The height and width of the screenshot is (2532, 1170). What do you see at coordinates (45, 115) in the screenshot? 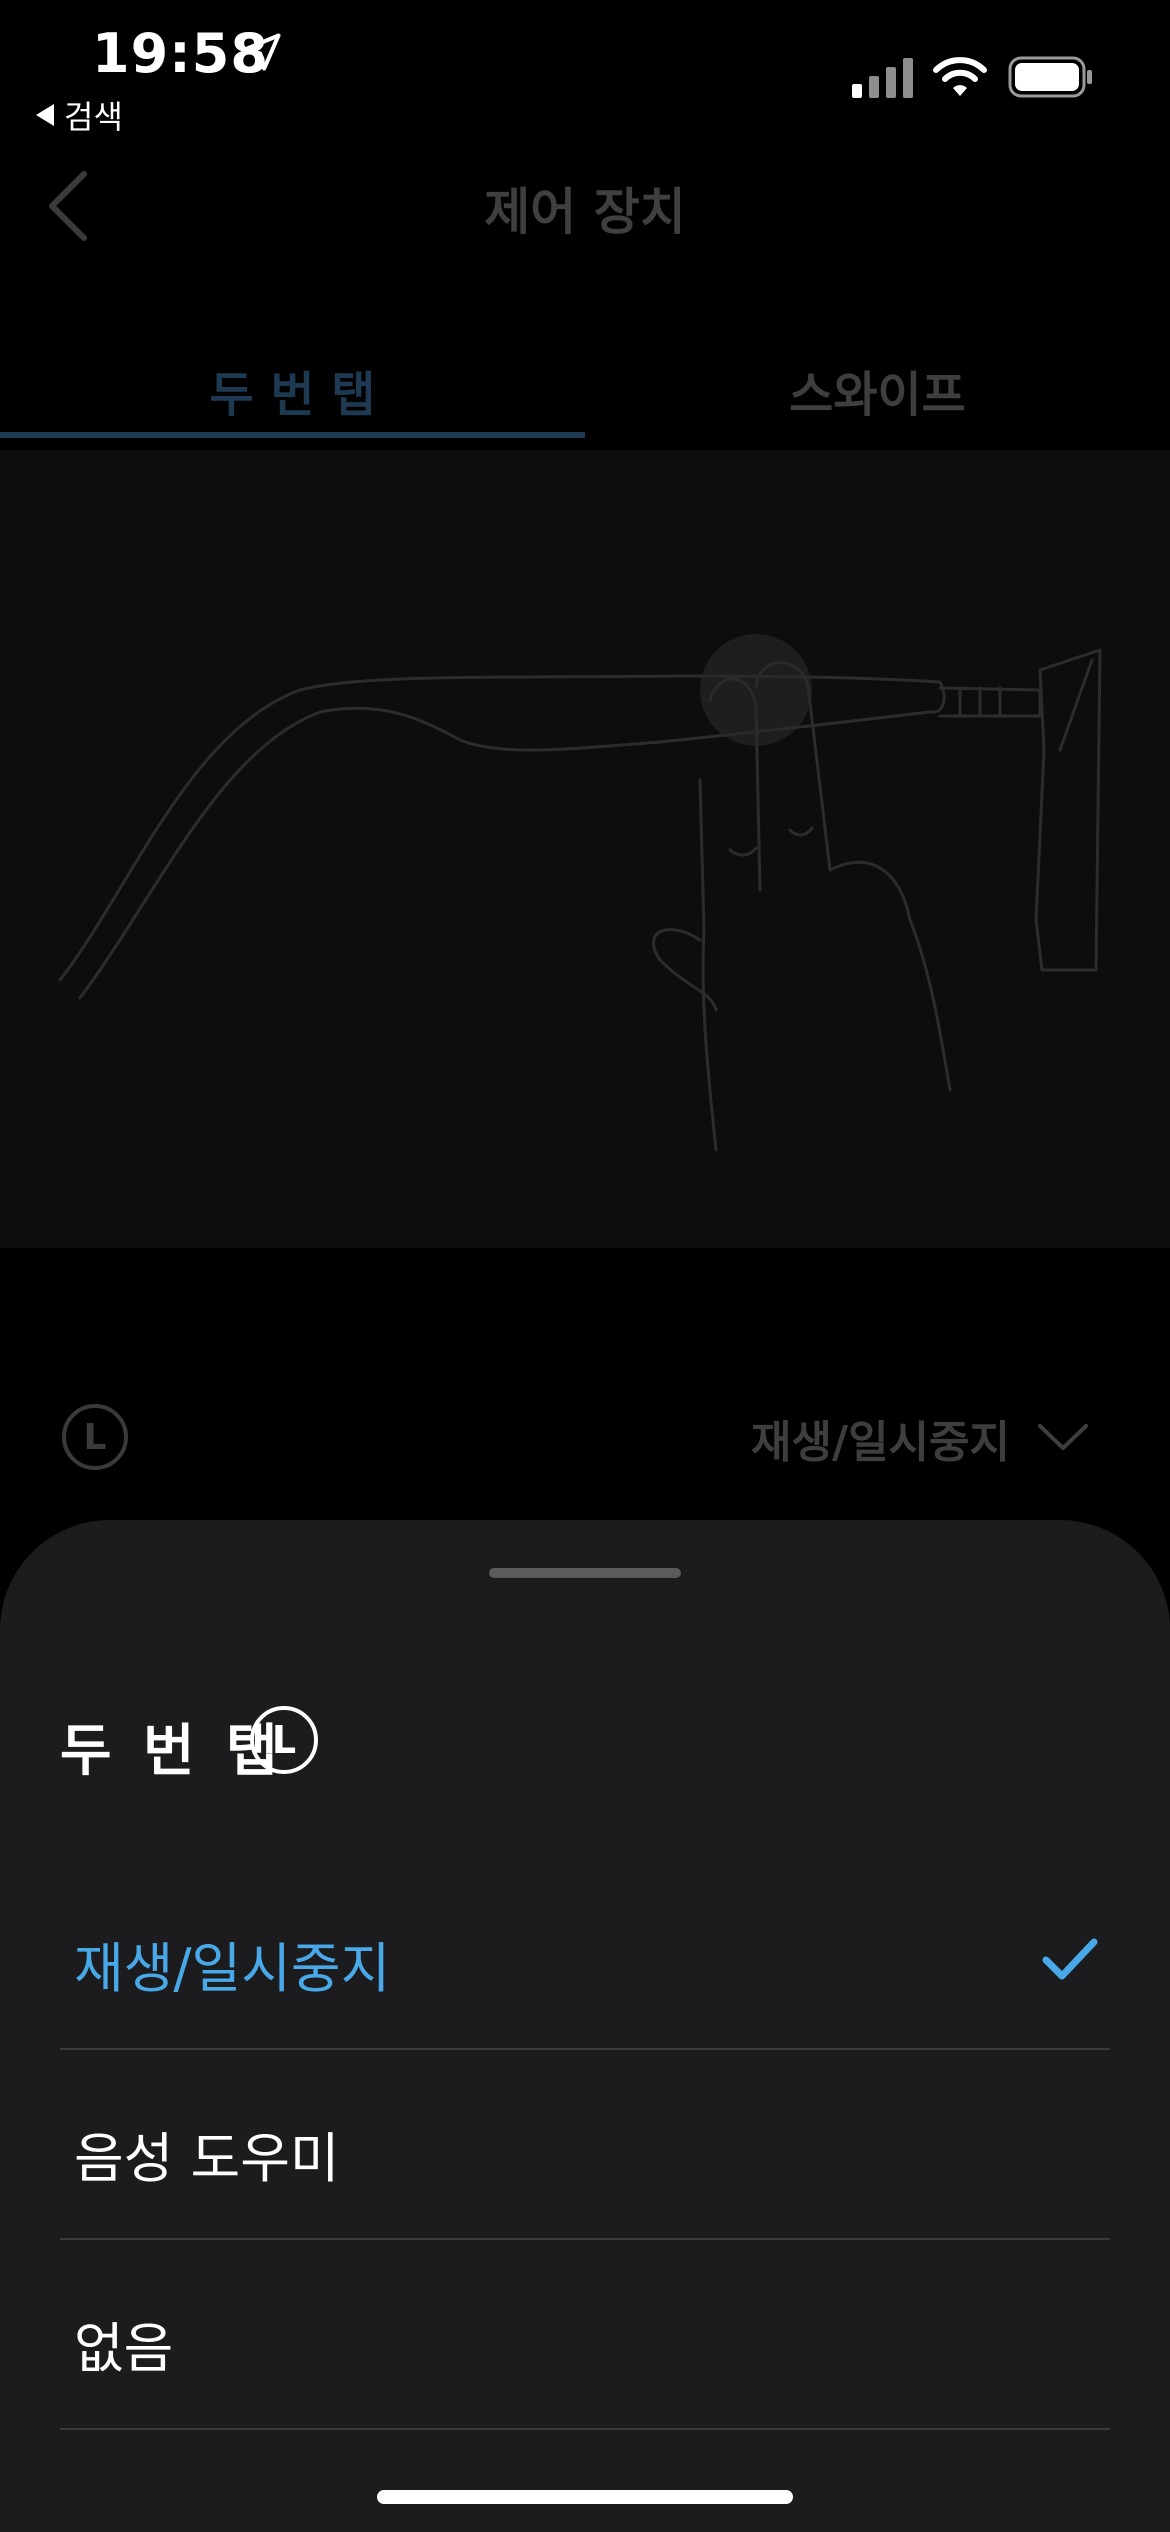
I see `back-triangle-icon` at bounding box center [45, 115].